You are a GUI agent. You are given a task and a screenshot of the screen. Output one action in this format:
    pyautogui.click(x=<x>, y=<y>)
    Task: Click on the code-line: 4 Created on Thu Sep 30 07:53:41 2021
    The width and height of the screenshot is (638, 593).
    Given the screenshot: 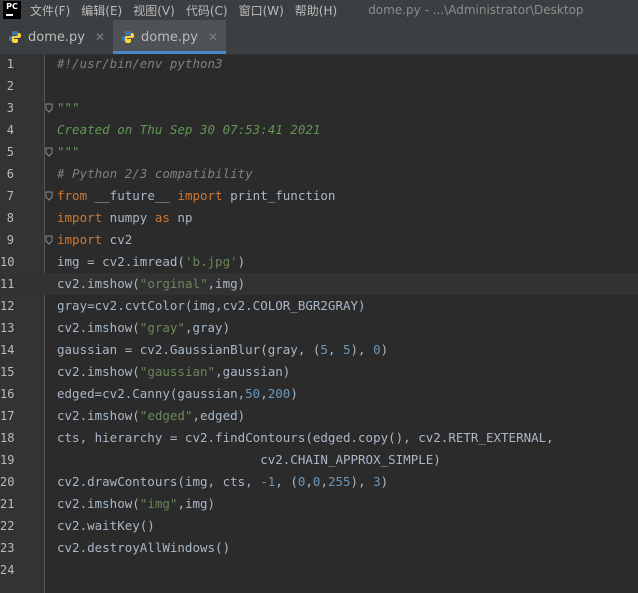 What is the action you would take?
    pyautogui.click(x=319, y=130)
    